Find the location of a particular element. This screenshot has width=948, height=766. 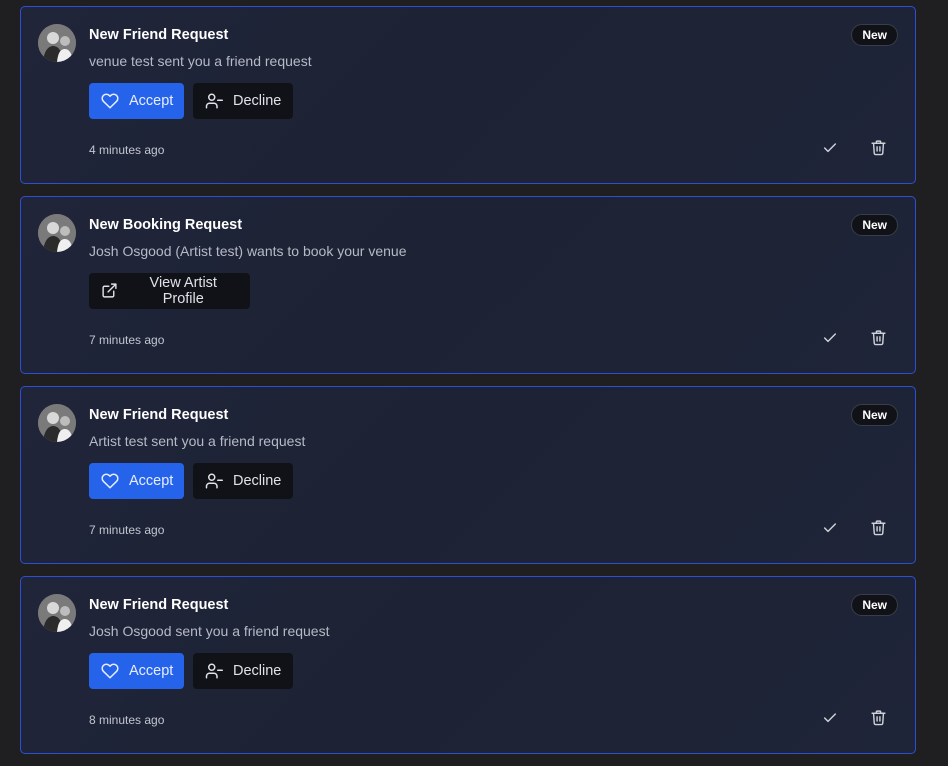

notification-message: Josh Osgood sent you a friend request is located at coordinates (209, 631).